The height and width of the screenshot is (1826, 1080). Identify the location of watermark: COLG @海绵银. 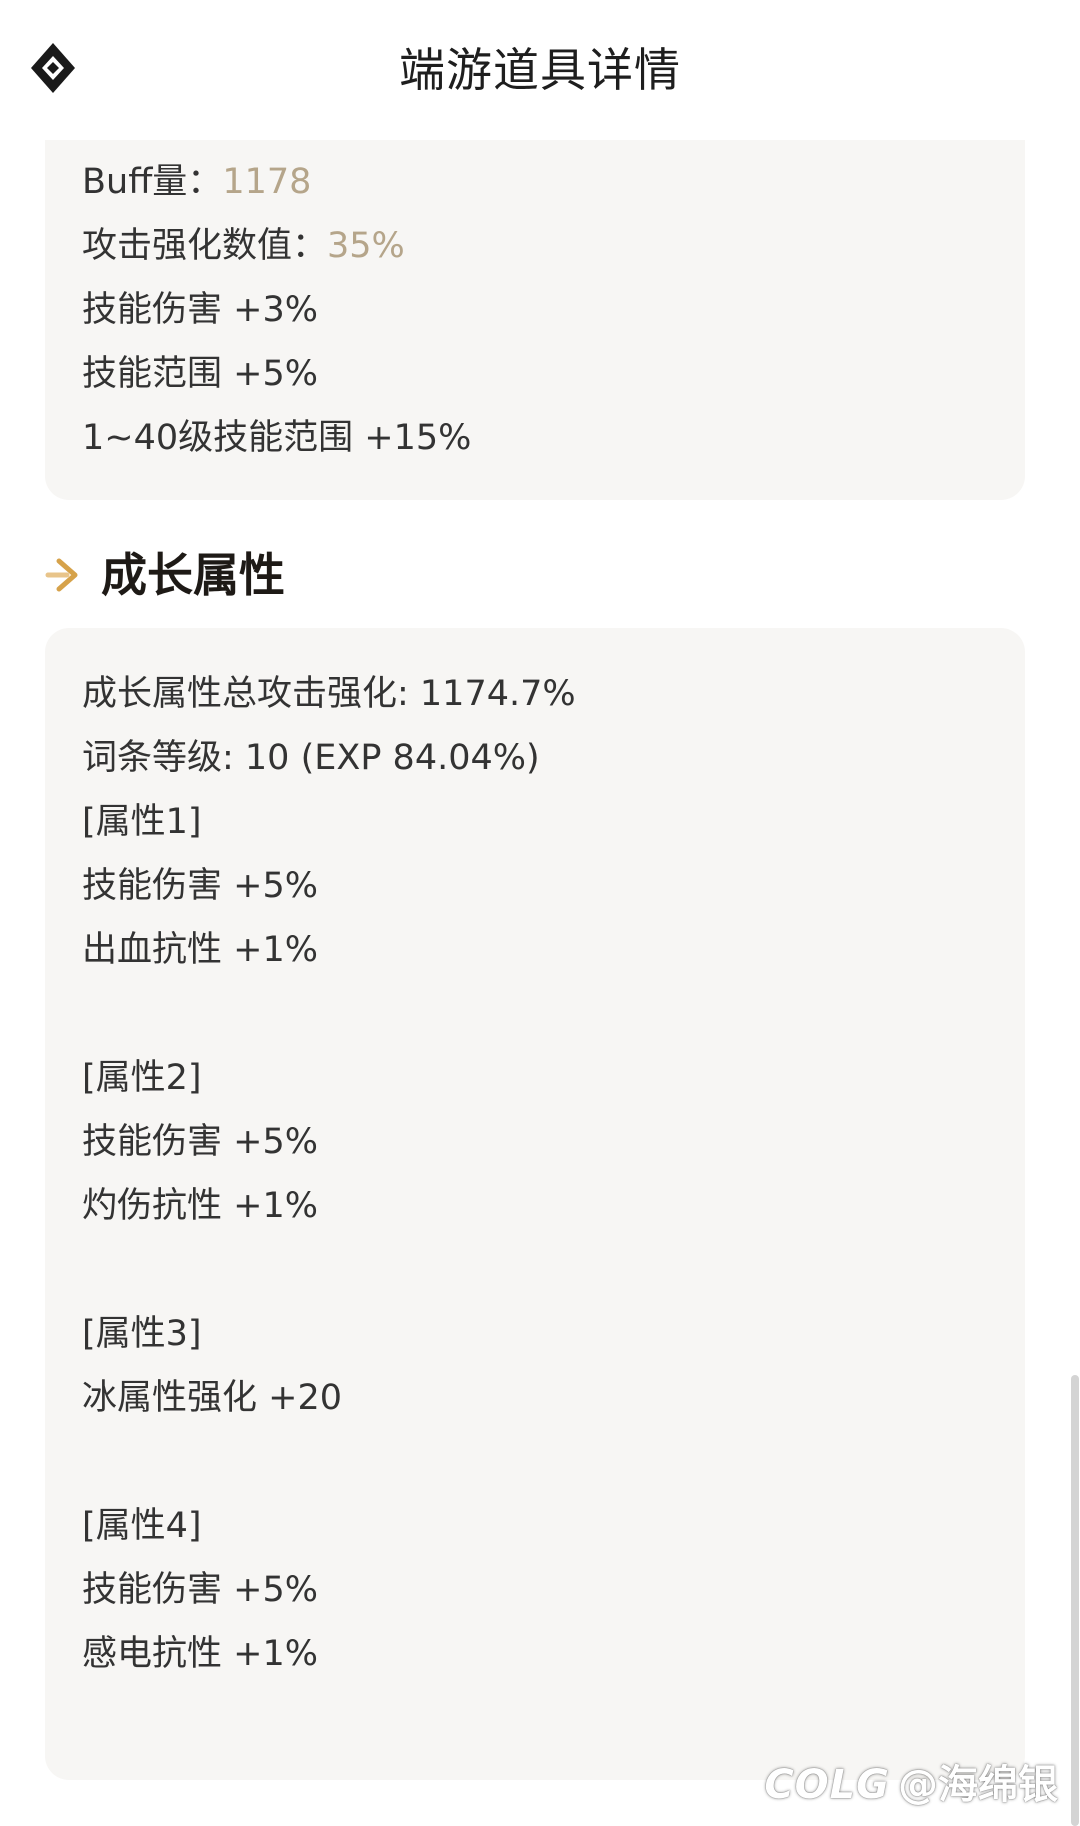
(911, 1785).